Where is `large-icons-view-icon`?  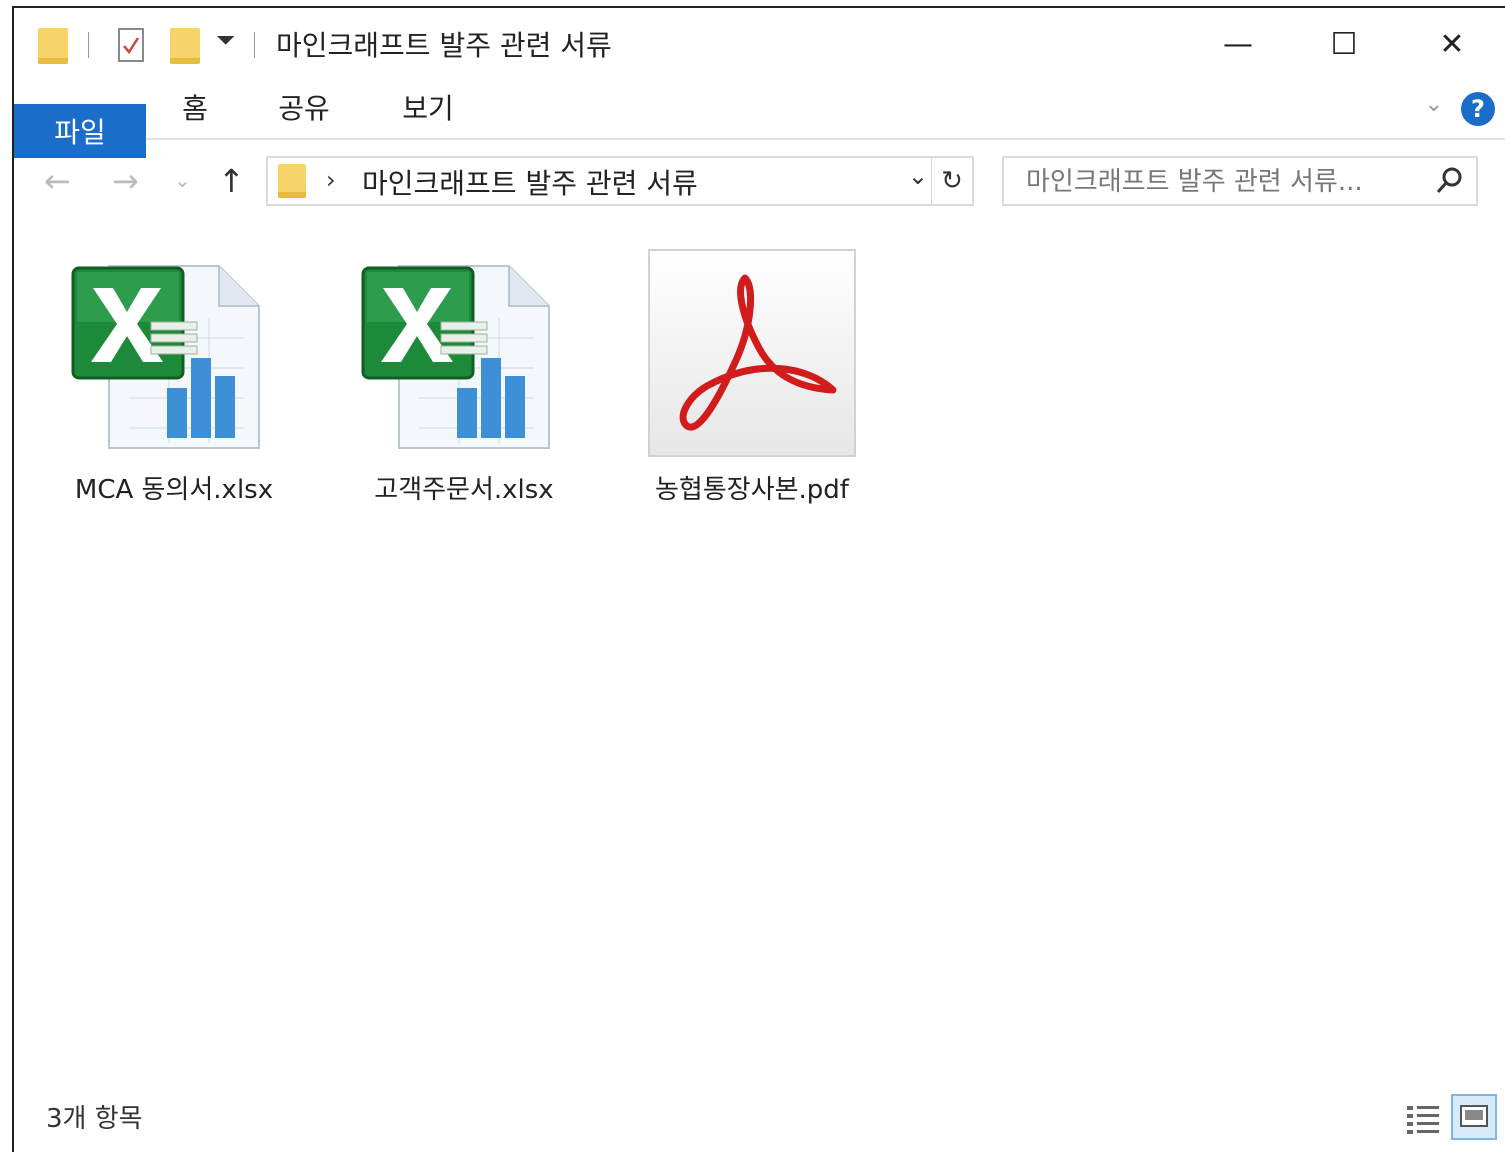 large-icons-view-icon is located at coordinates (1474, 1117).